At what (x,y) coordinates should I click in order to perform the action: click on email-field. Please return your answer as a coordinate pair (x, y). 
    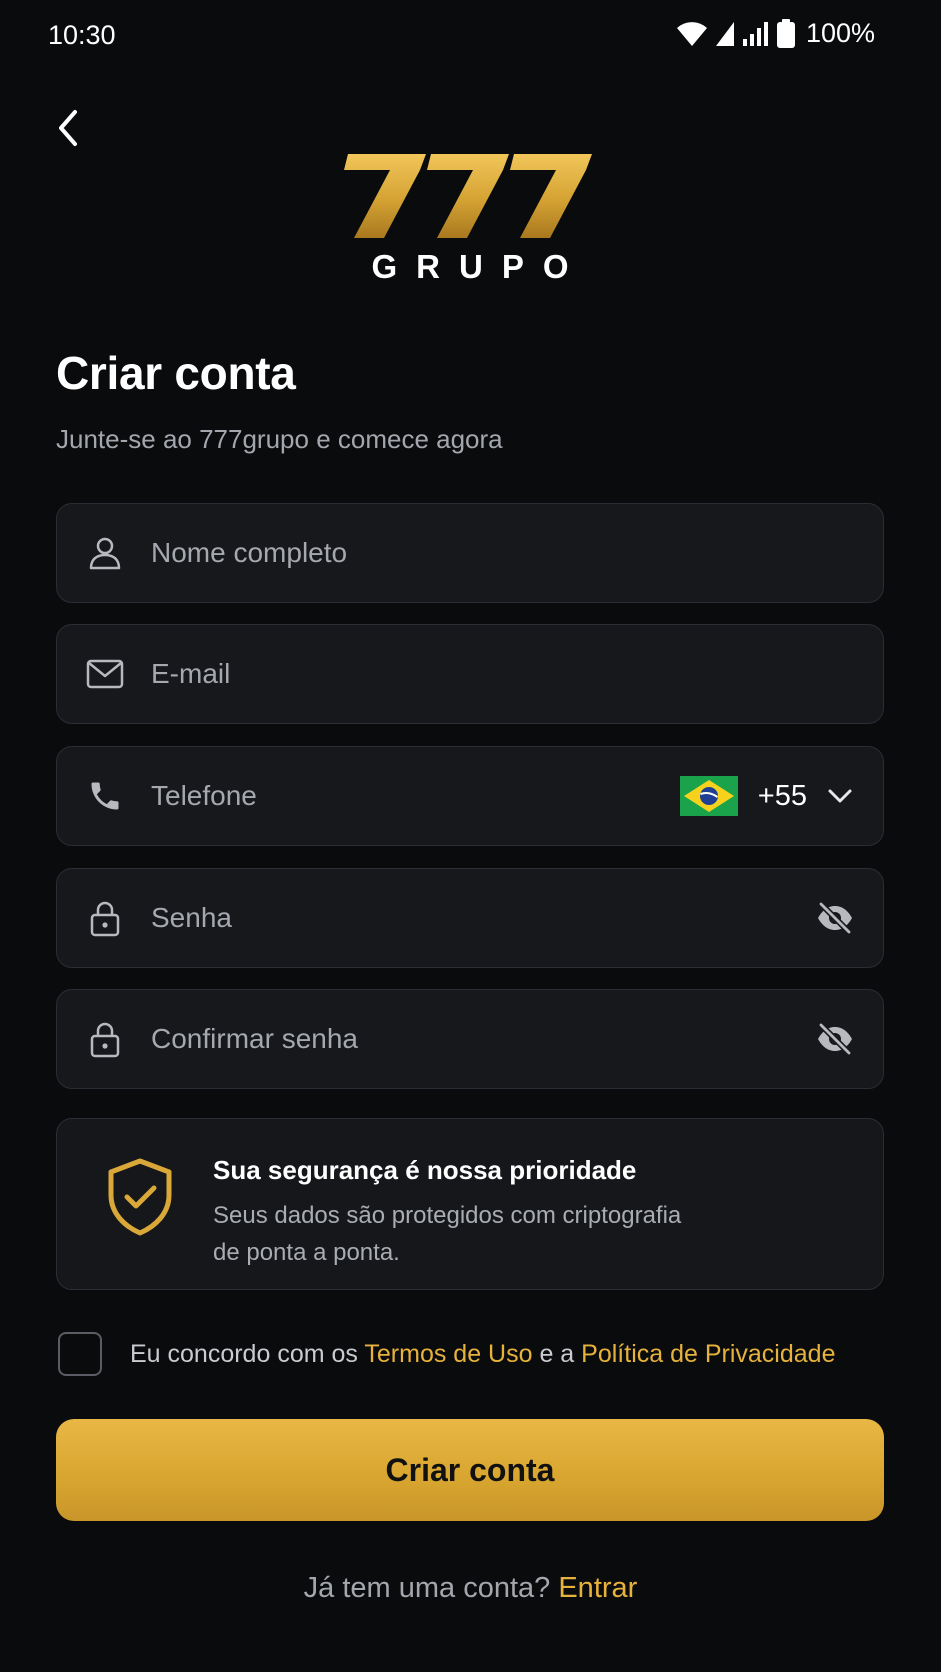
    Looking at the image, I should click on (470, 674).